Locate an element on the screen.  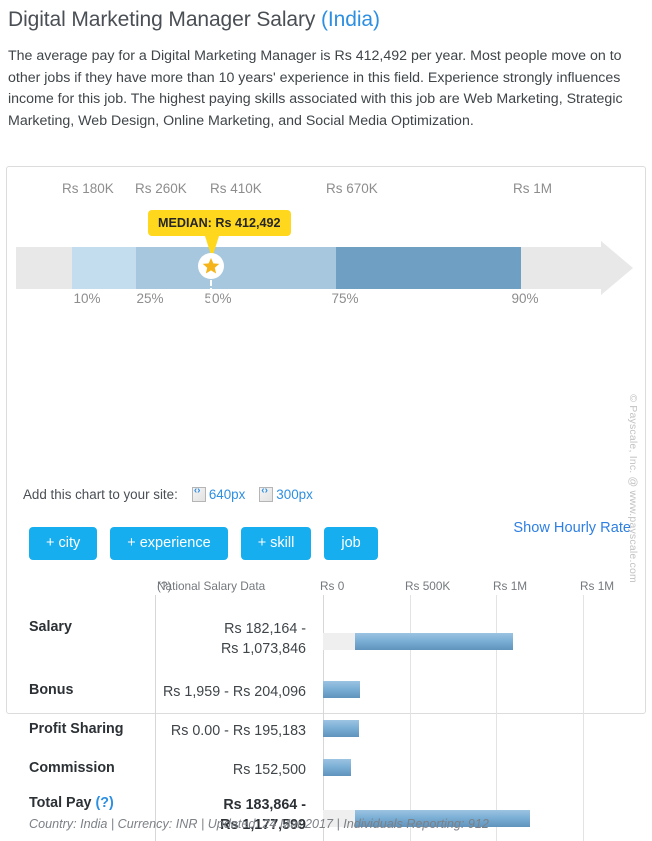
job-button: job is located at coordinates (351, 543).